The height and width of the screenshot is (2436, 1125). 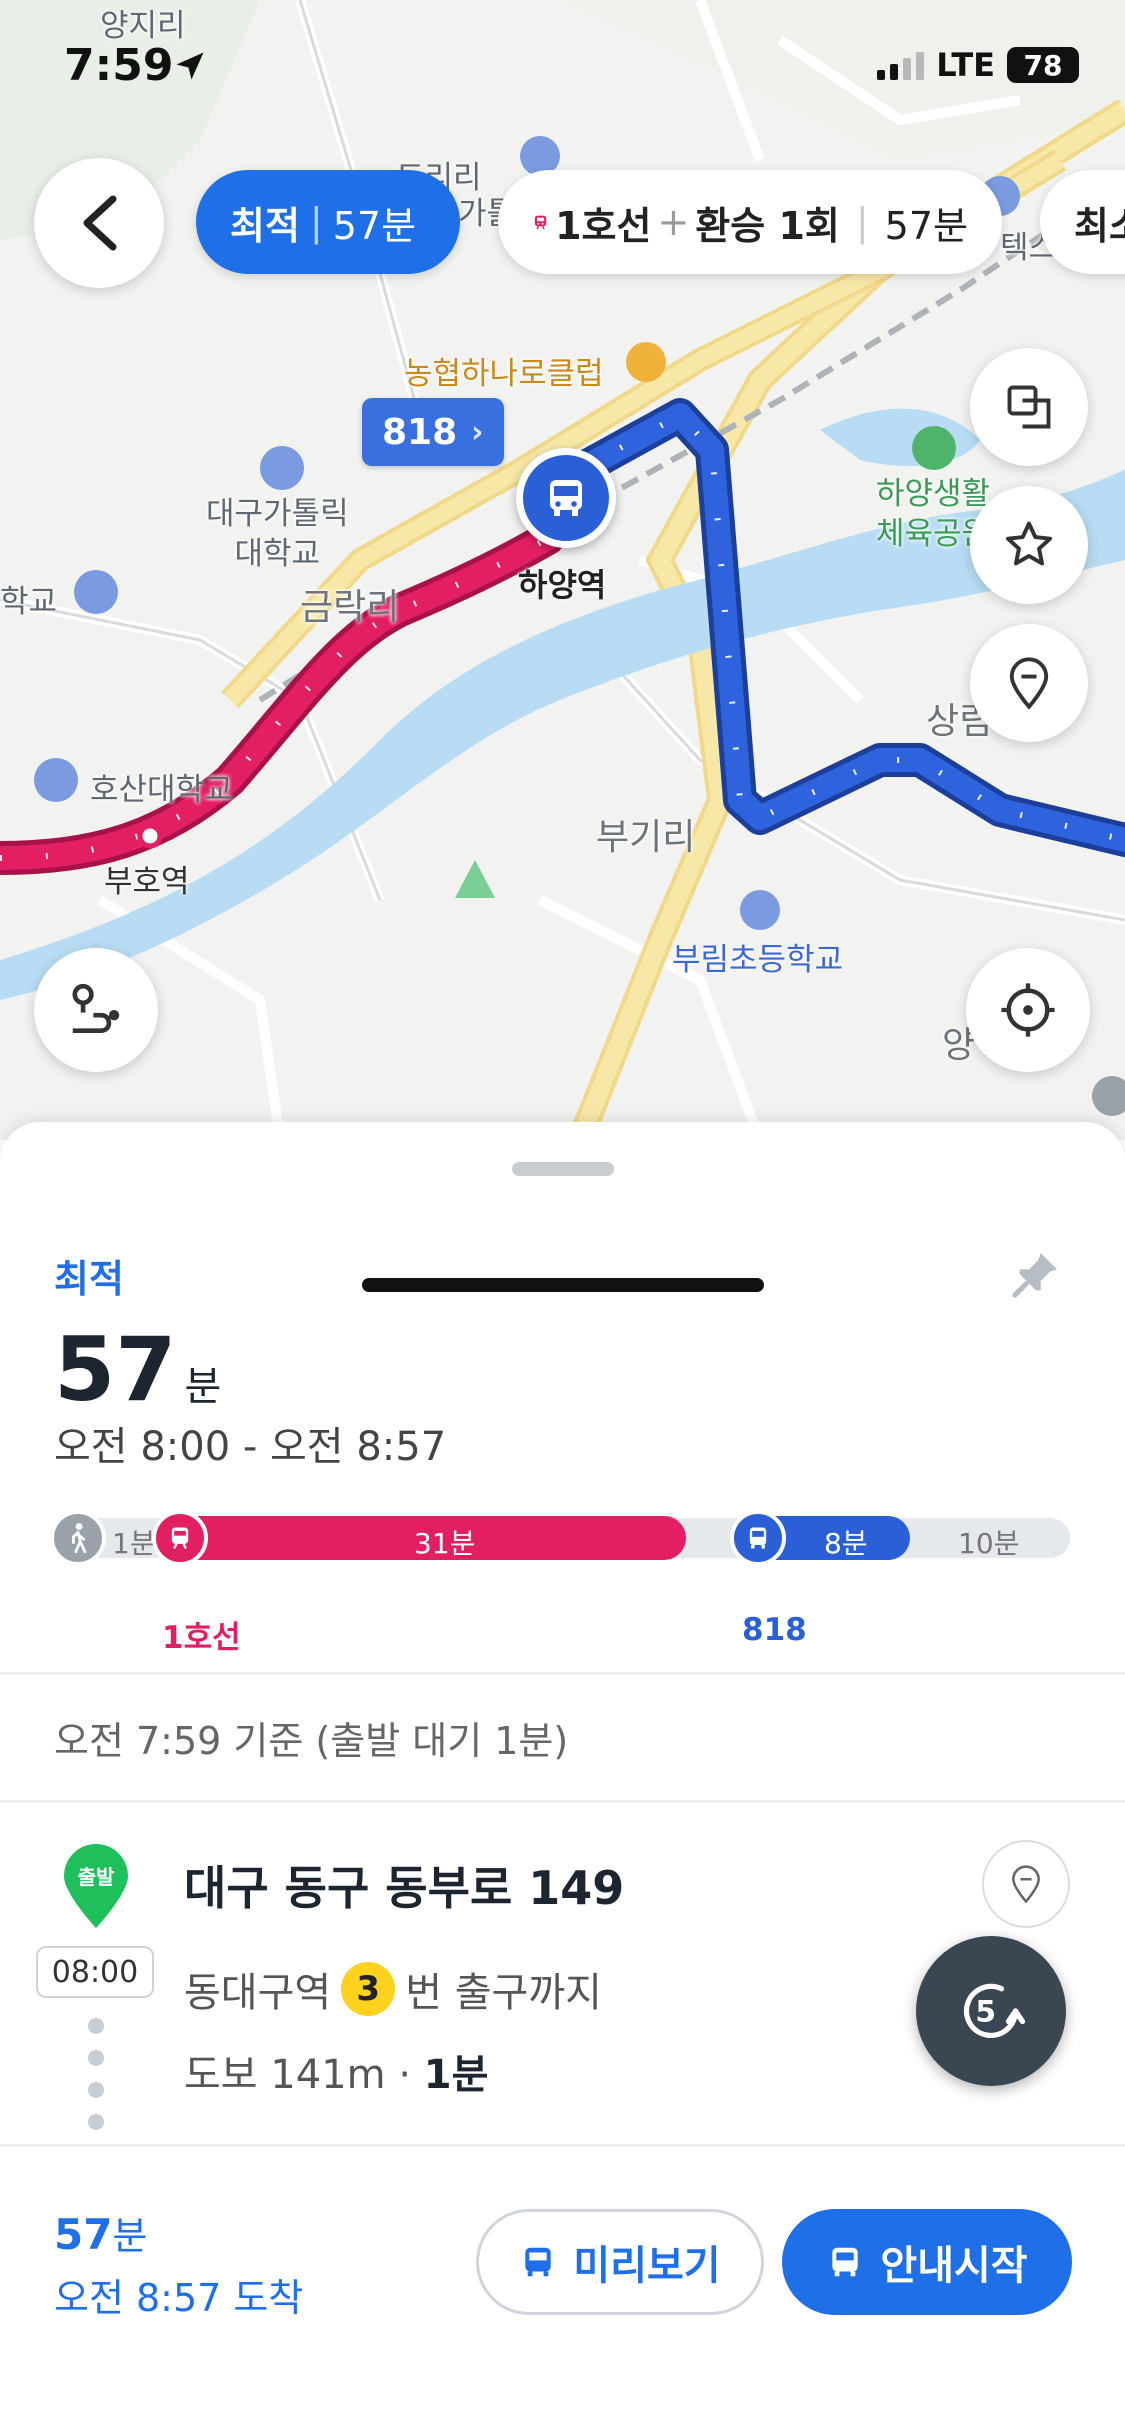 What do you see at coordinates (774, 1630) in the screenshot?
I see `bus-line-name: 818` at bounding box center [774, 1630].